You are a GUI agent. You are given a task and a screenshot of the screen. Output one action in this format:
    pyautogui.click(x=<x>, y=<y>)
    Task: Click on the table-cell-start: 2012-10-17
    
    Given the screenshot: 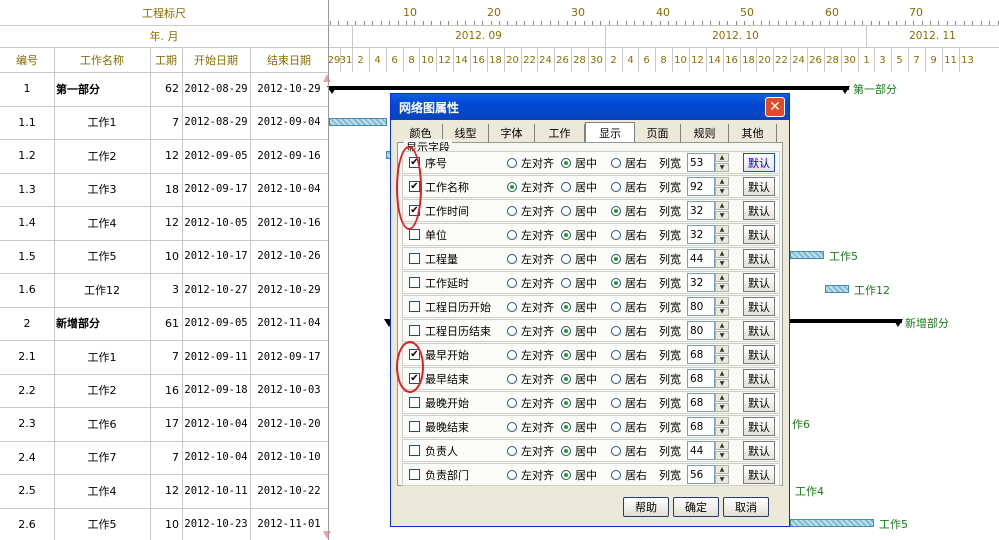 What is the action you would take?
    pyautogui.click(x=216, y=257)
    